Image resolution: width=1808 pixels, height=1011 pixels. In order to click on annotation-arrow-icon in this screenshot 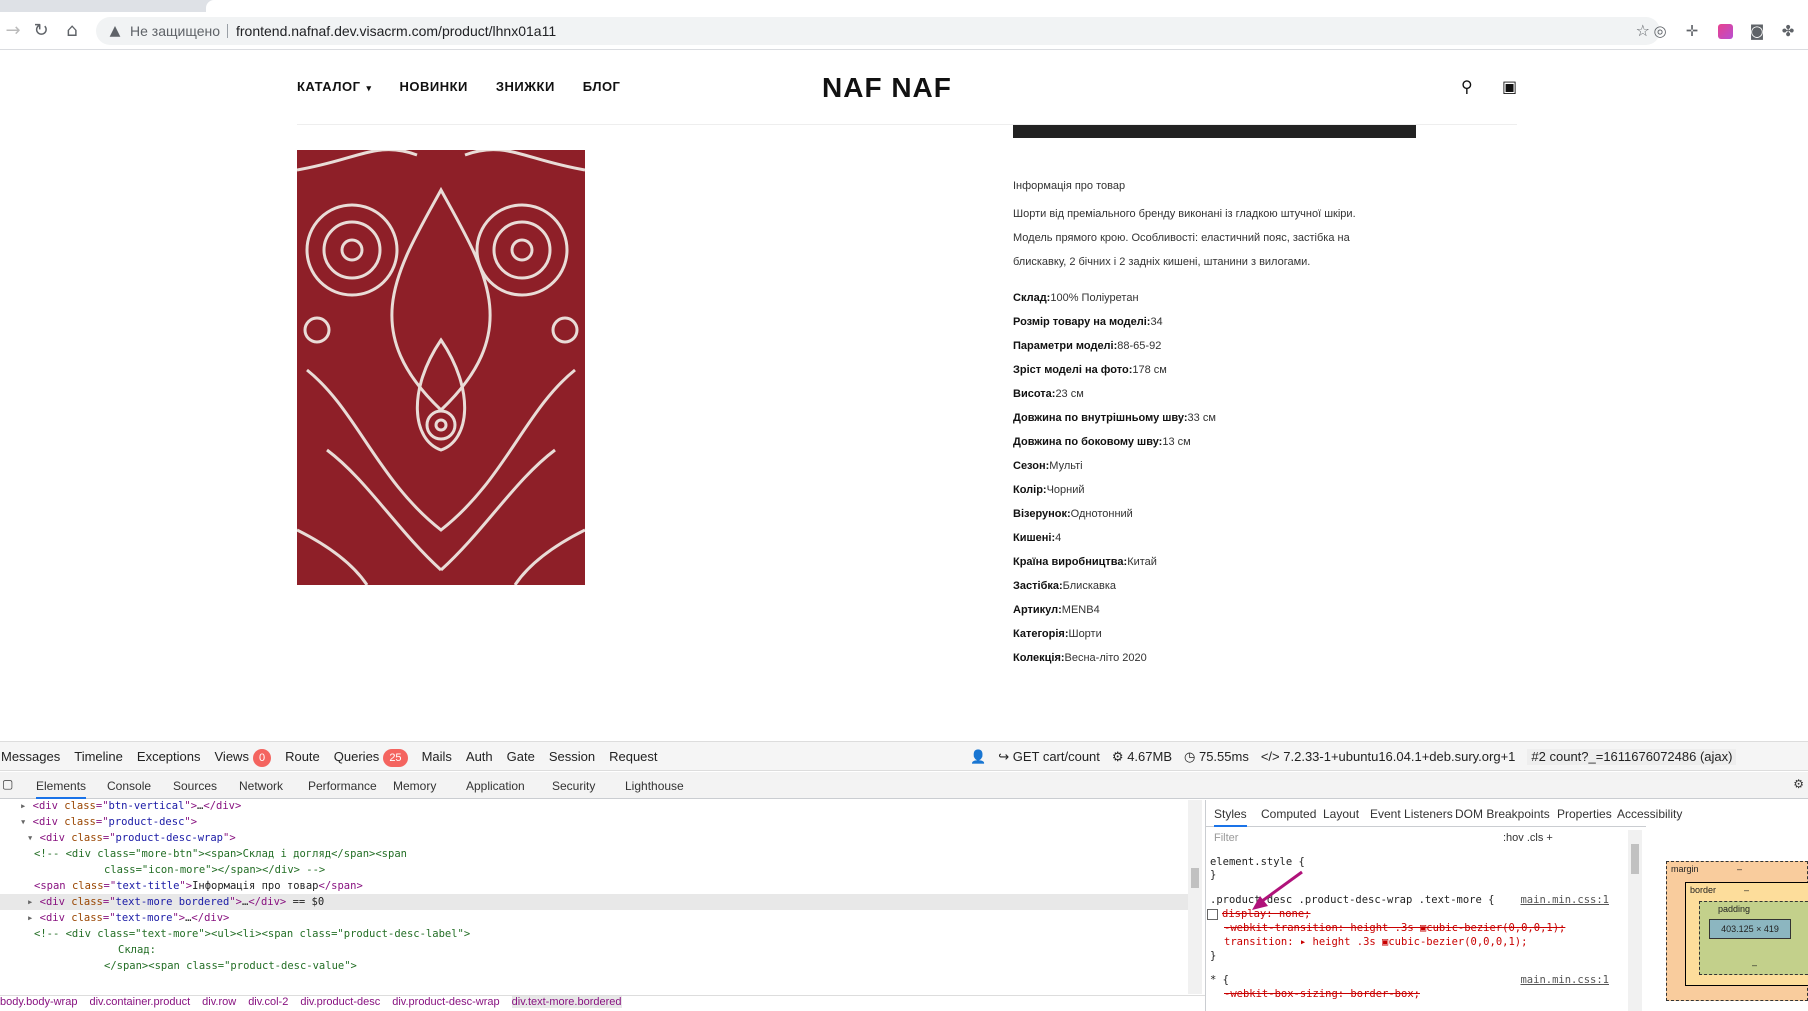, I will do `click(1277, 890)`.